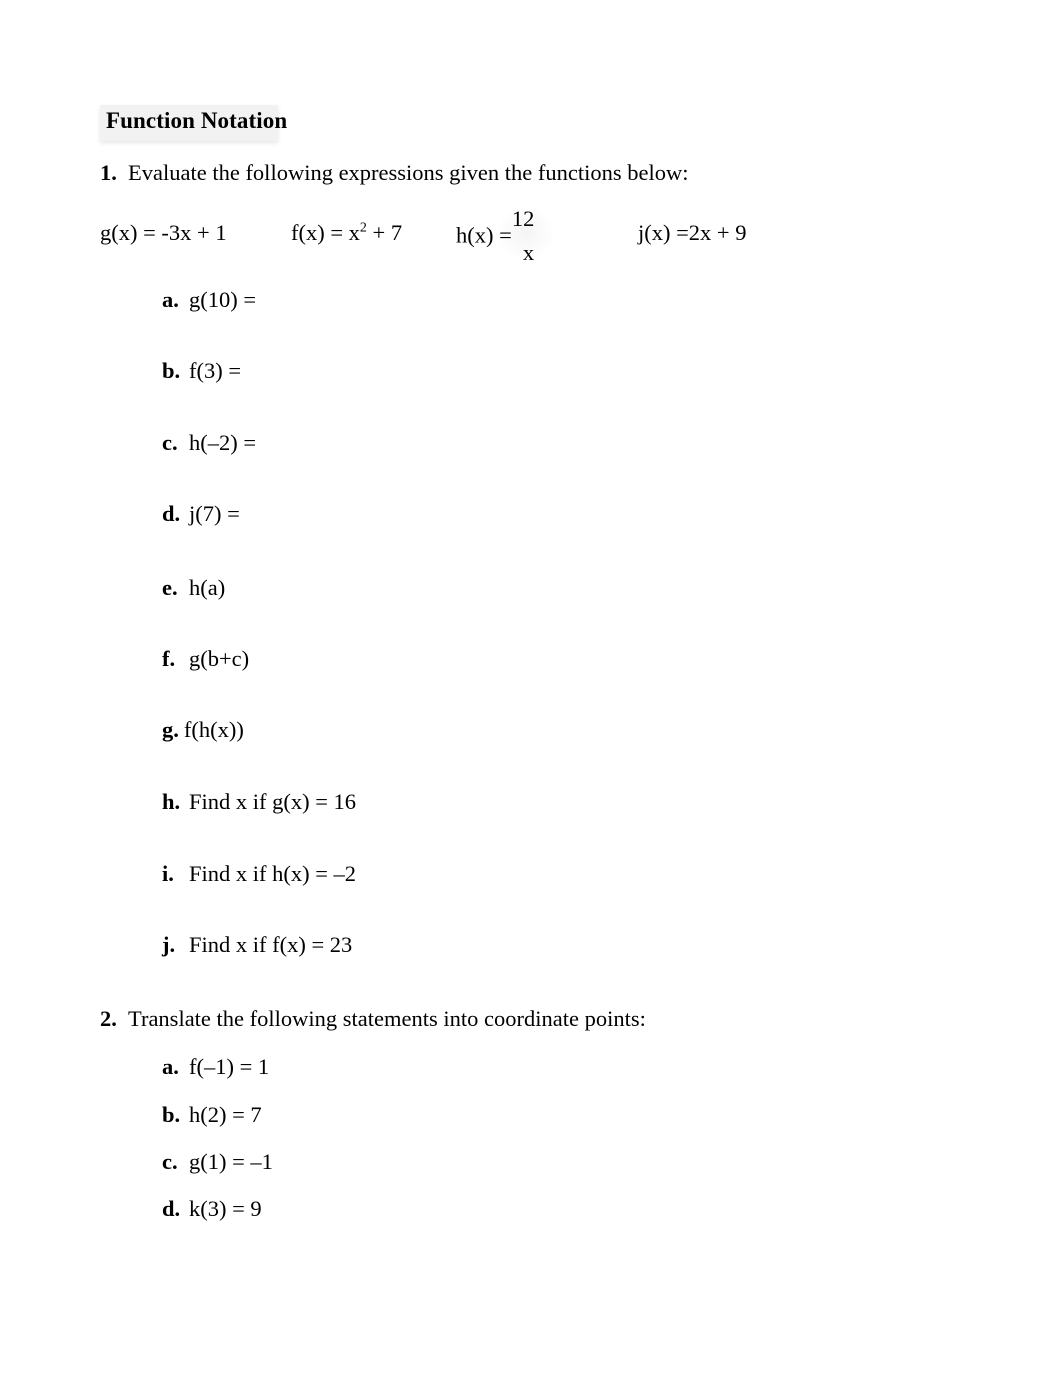 Image resolution: width=1062 pixels, height=1377 pixels. Describe the element at coordinates (271, 944) in the screenshot. I see `item-j-text: Find x if f(x) = 23` at that location.